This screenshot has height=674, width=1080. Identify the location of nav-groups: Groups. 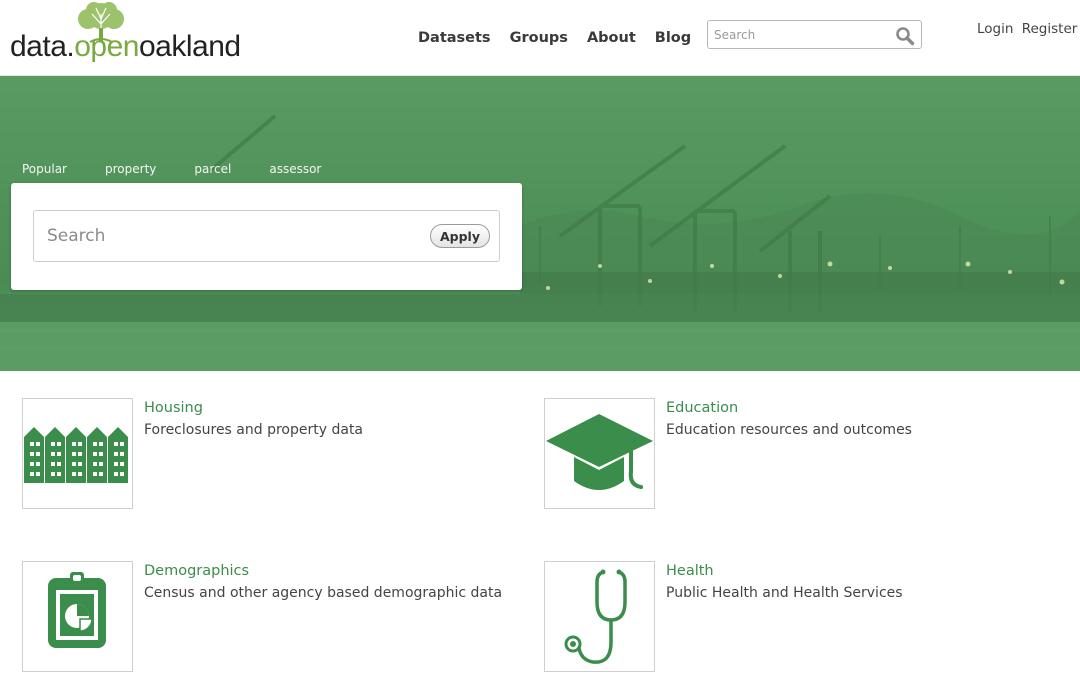
(539, 38).